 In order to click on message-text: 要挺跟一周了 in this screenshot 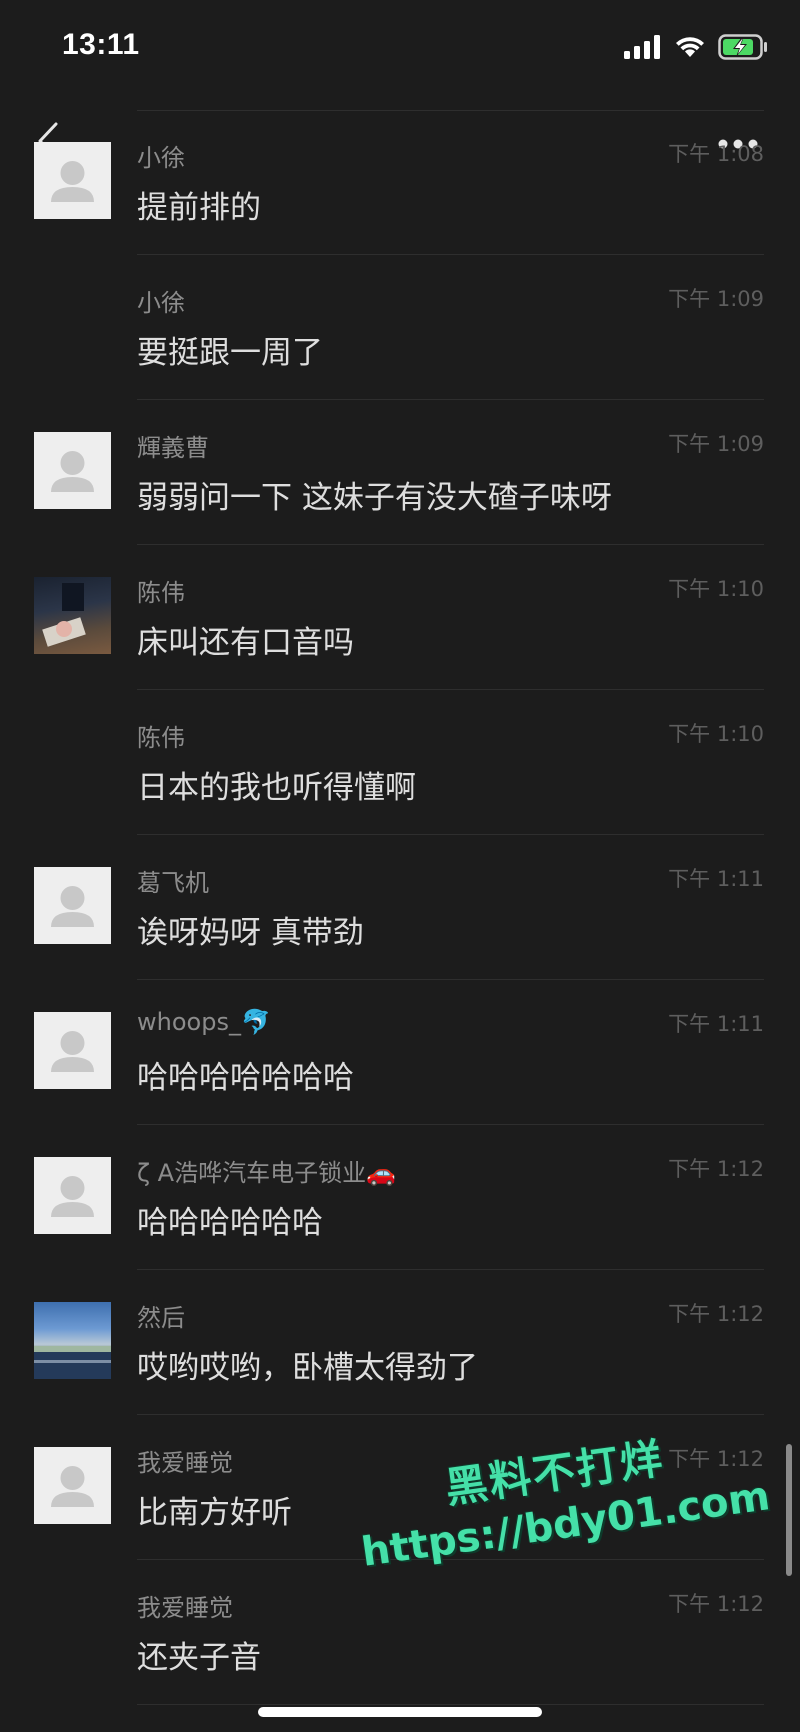, I will do `click(230, 353)`.